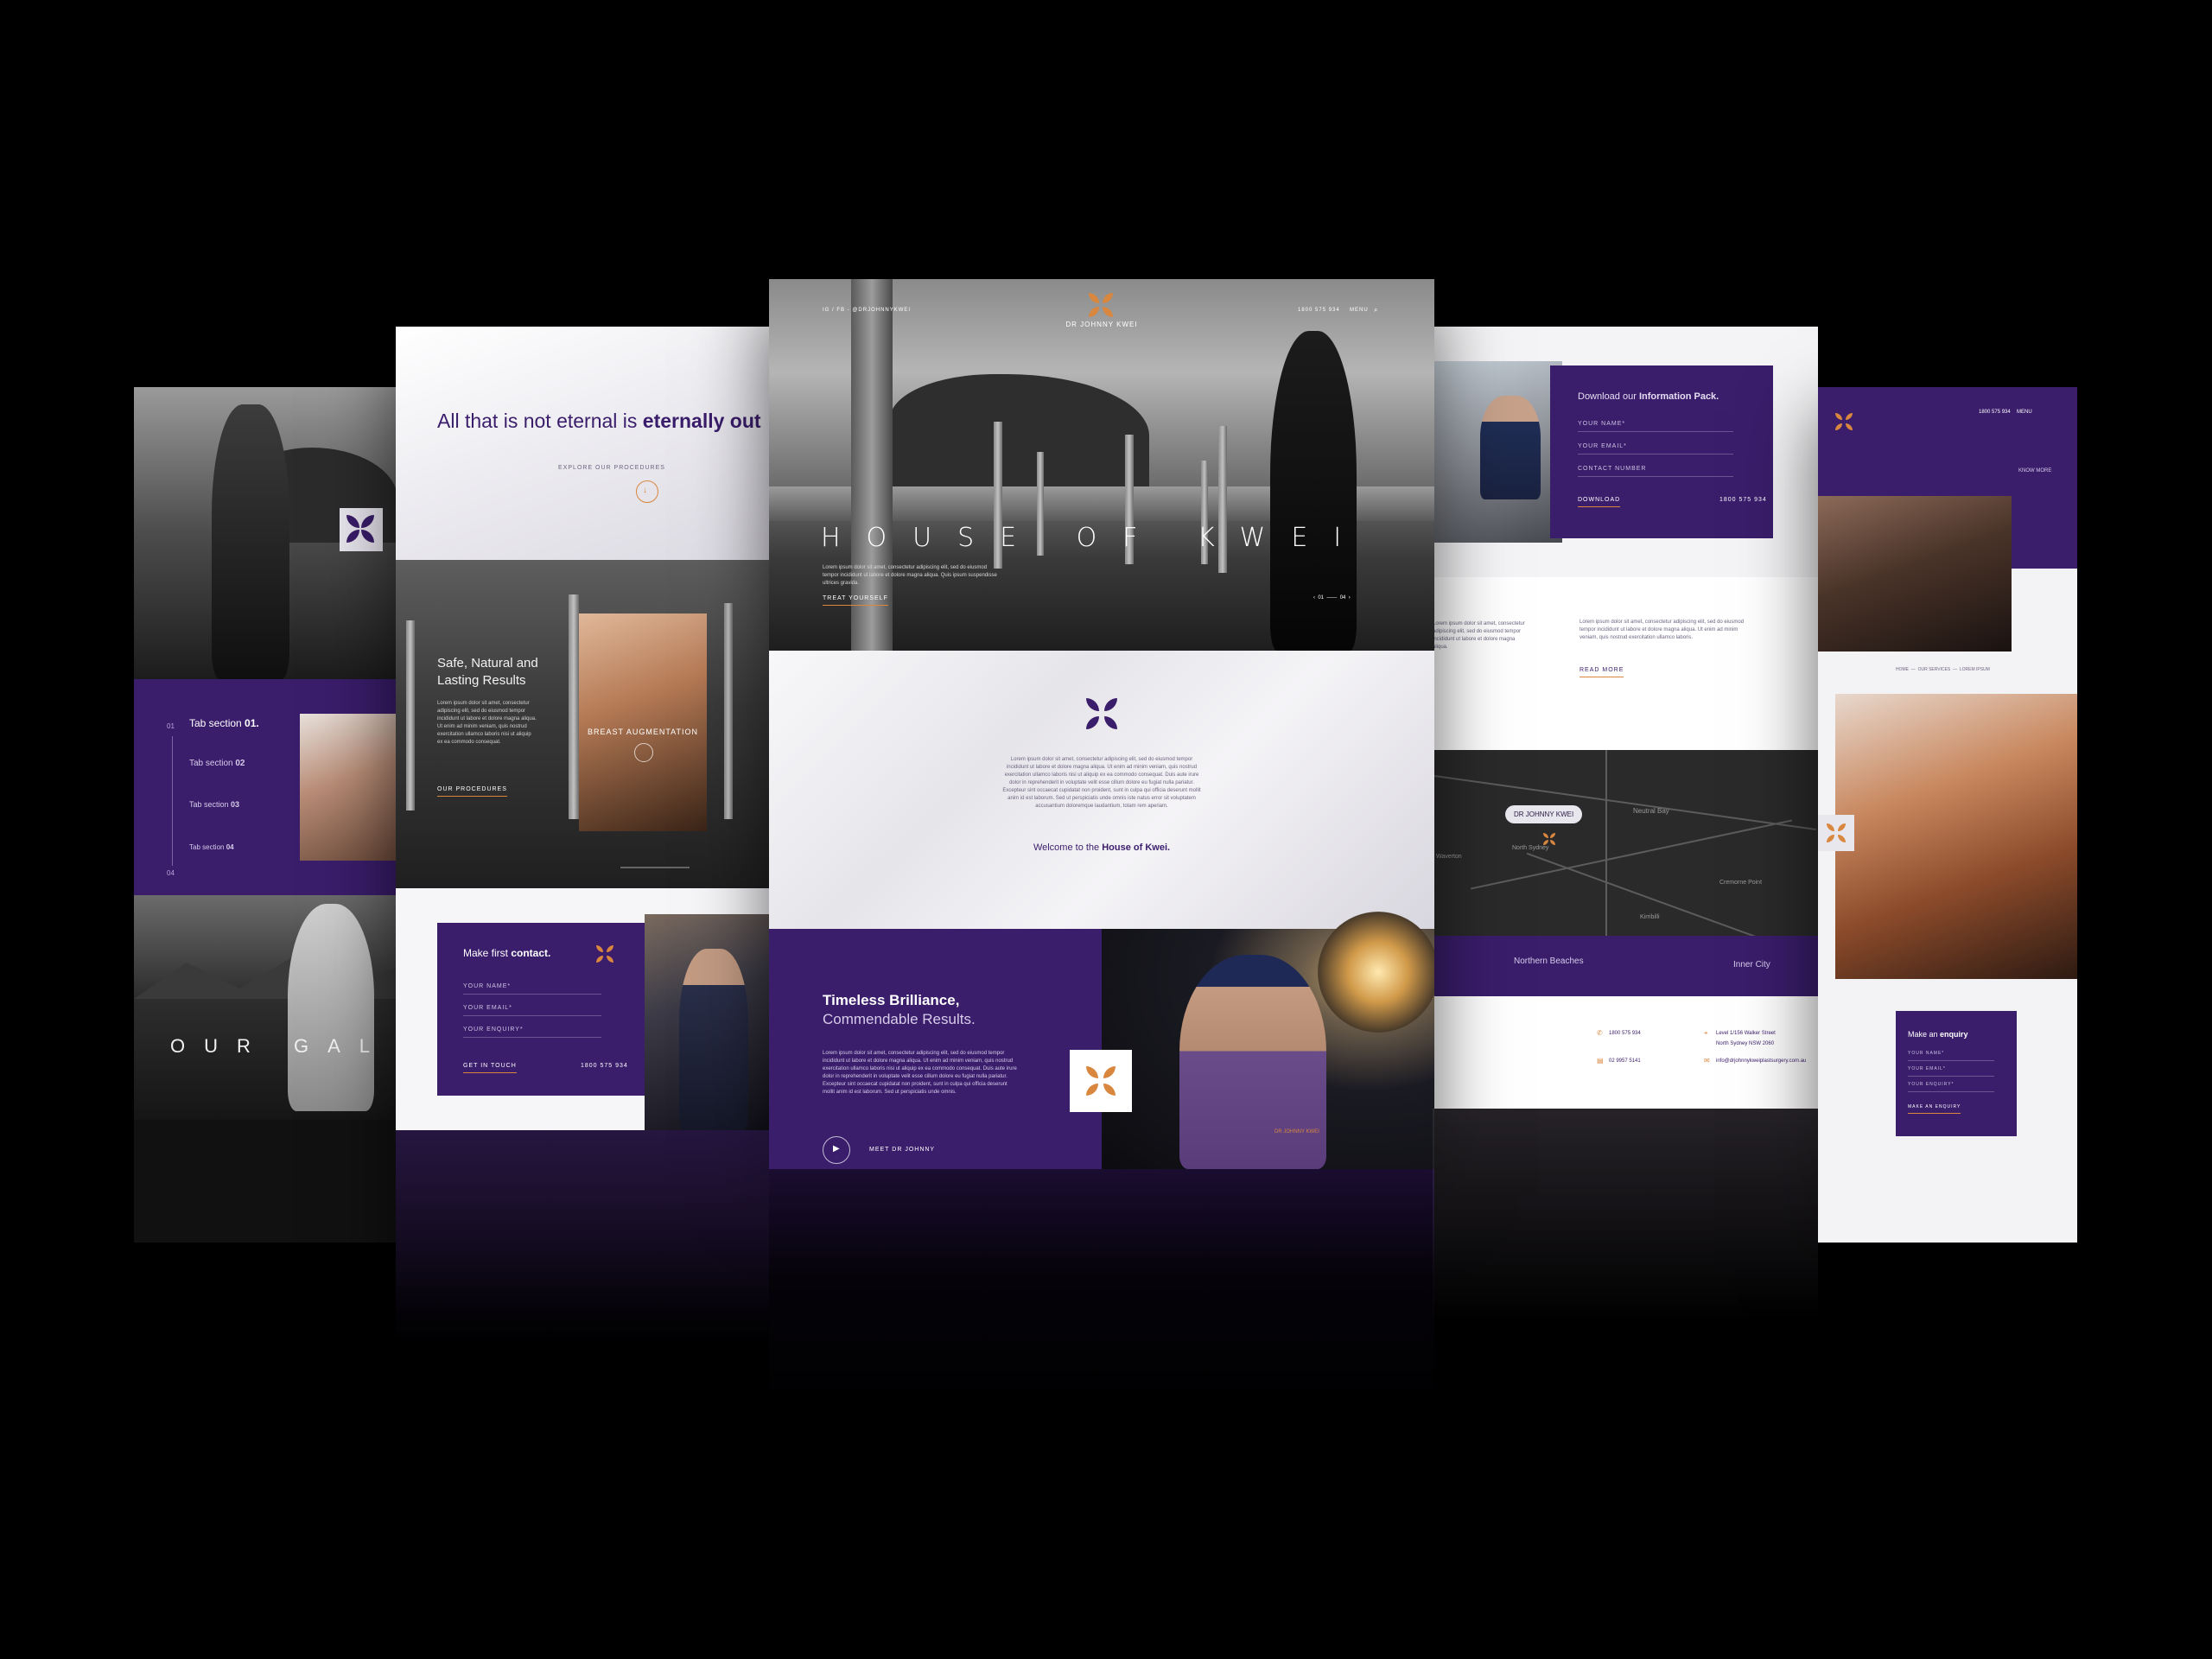 The image size is (2212, 1659). What do you see at coordinates (647, 491) in the screenshot?
I see `scroll-down-button: ↓` at bounding box center [647, 491].